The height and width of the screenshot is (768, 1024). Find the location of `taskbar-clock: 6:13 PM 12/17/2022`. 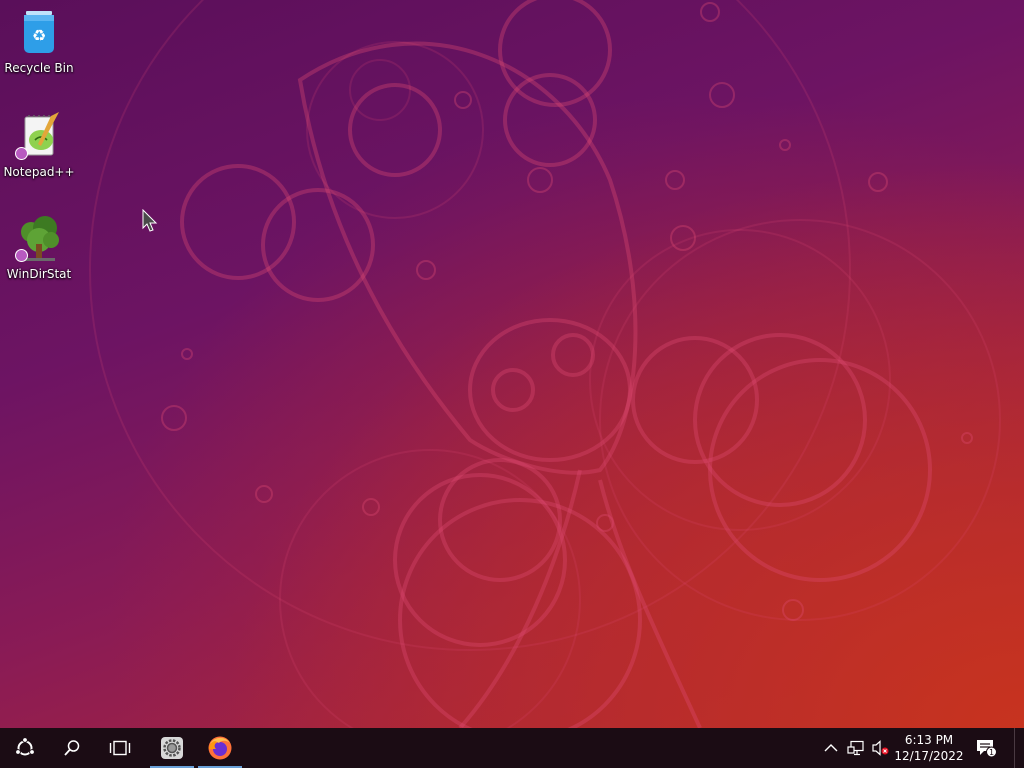

taskbar-clock: 6:13 PM 12/17/2022 is located at coordinates (929, 748).